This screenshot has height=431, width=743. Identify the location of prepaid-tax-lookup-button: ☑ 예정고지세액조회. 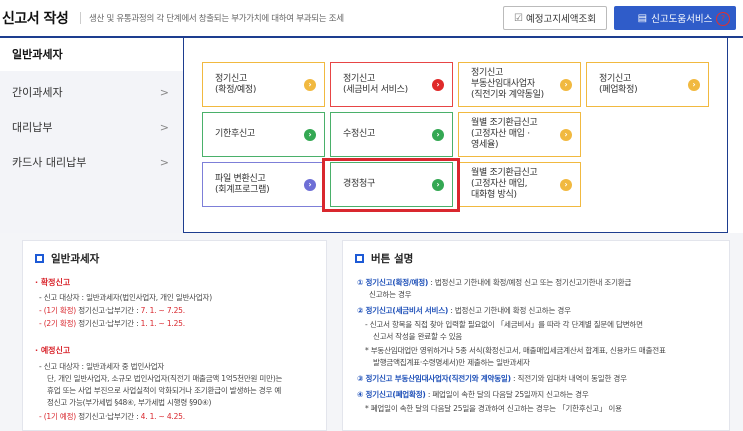
(555, 18).